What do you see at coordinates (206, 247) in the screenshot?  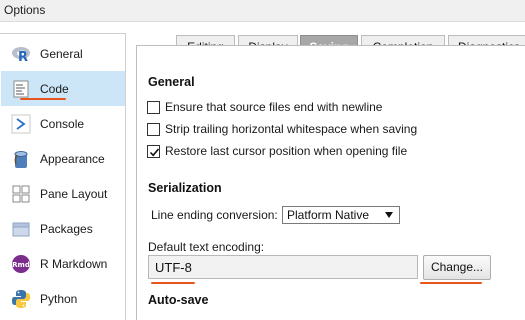 I see `encoding-label: Default text encoding:` at bounding box center [206, 247].